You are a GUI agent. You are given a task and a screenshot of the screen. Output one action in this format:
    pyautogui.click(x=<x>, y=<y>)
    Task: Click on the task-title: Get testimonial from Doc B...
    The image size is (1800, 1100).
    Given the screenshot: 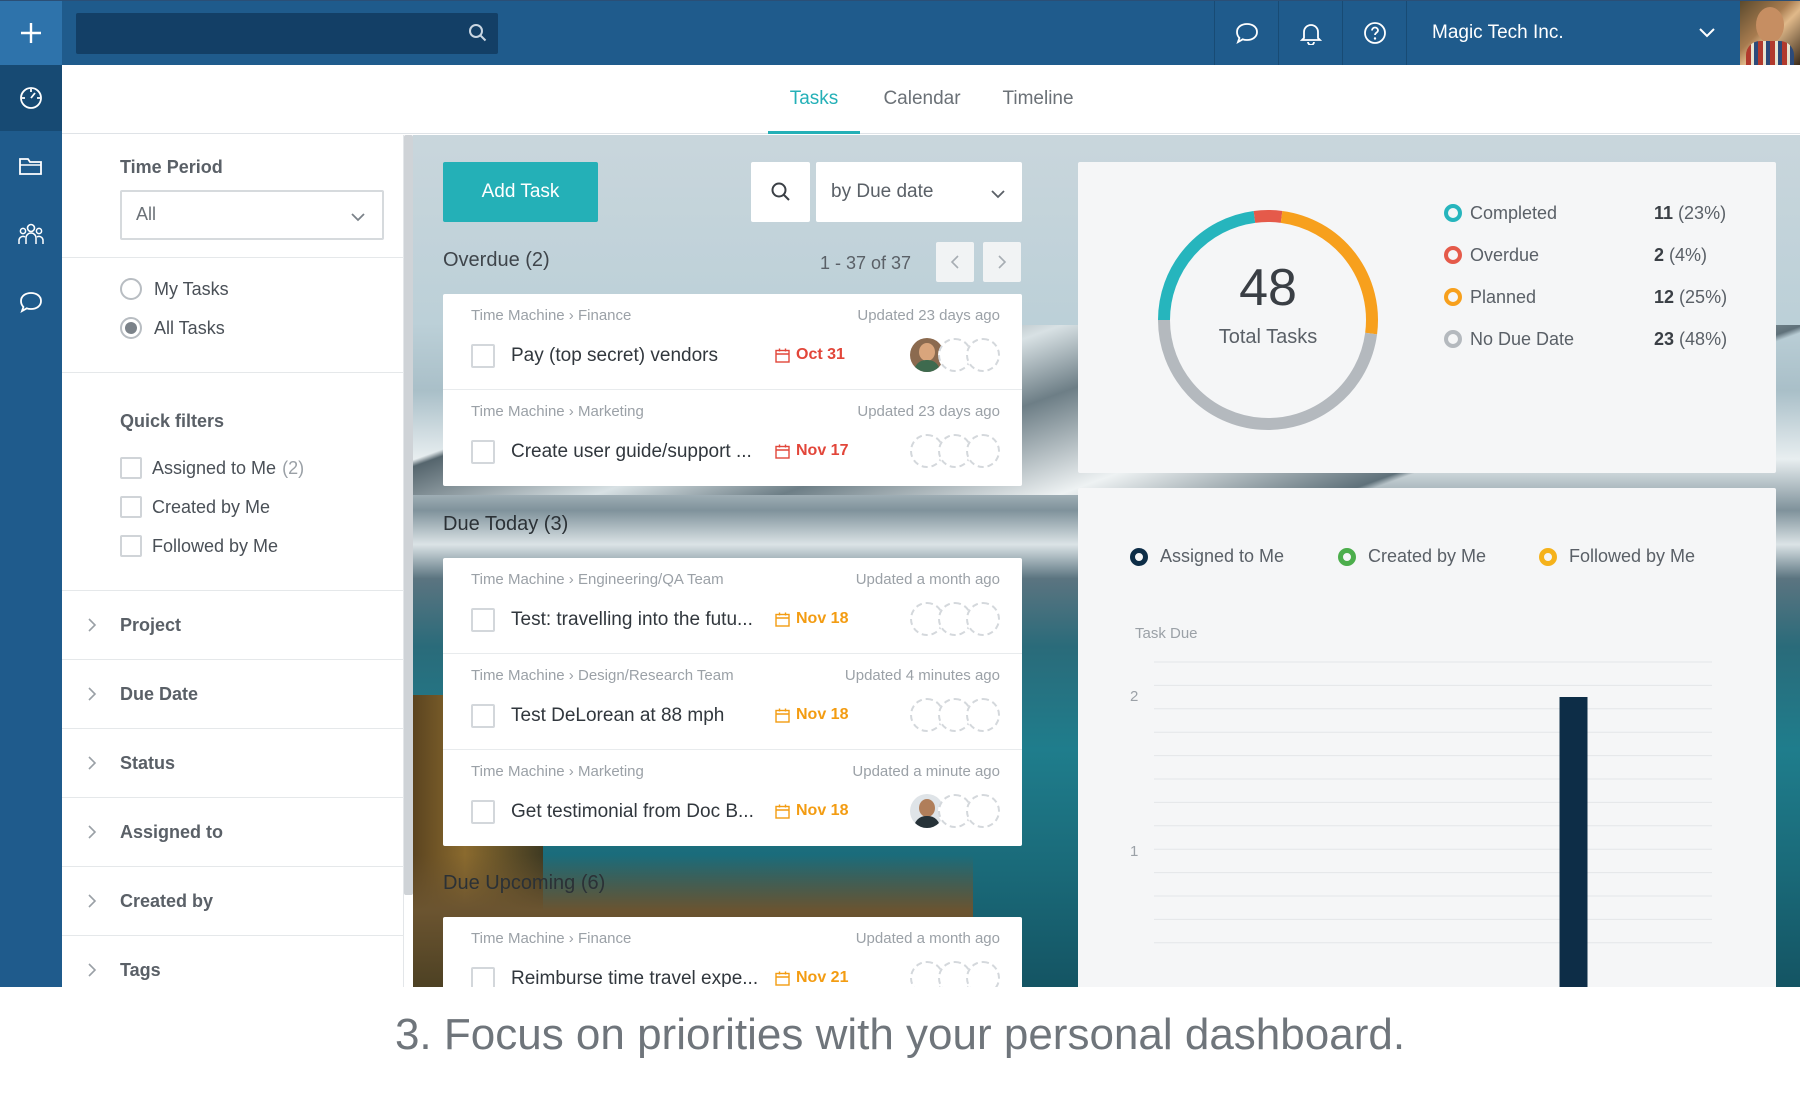 What is the action you would take?
    pyautogui.click(x=636, y=812)
    